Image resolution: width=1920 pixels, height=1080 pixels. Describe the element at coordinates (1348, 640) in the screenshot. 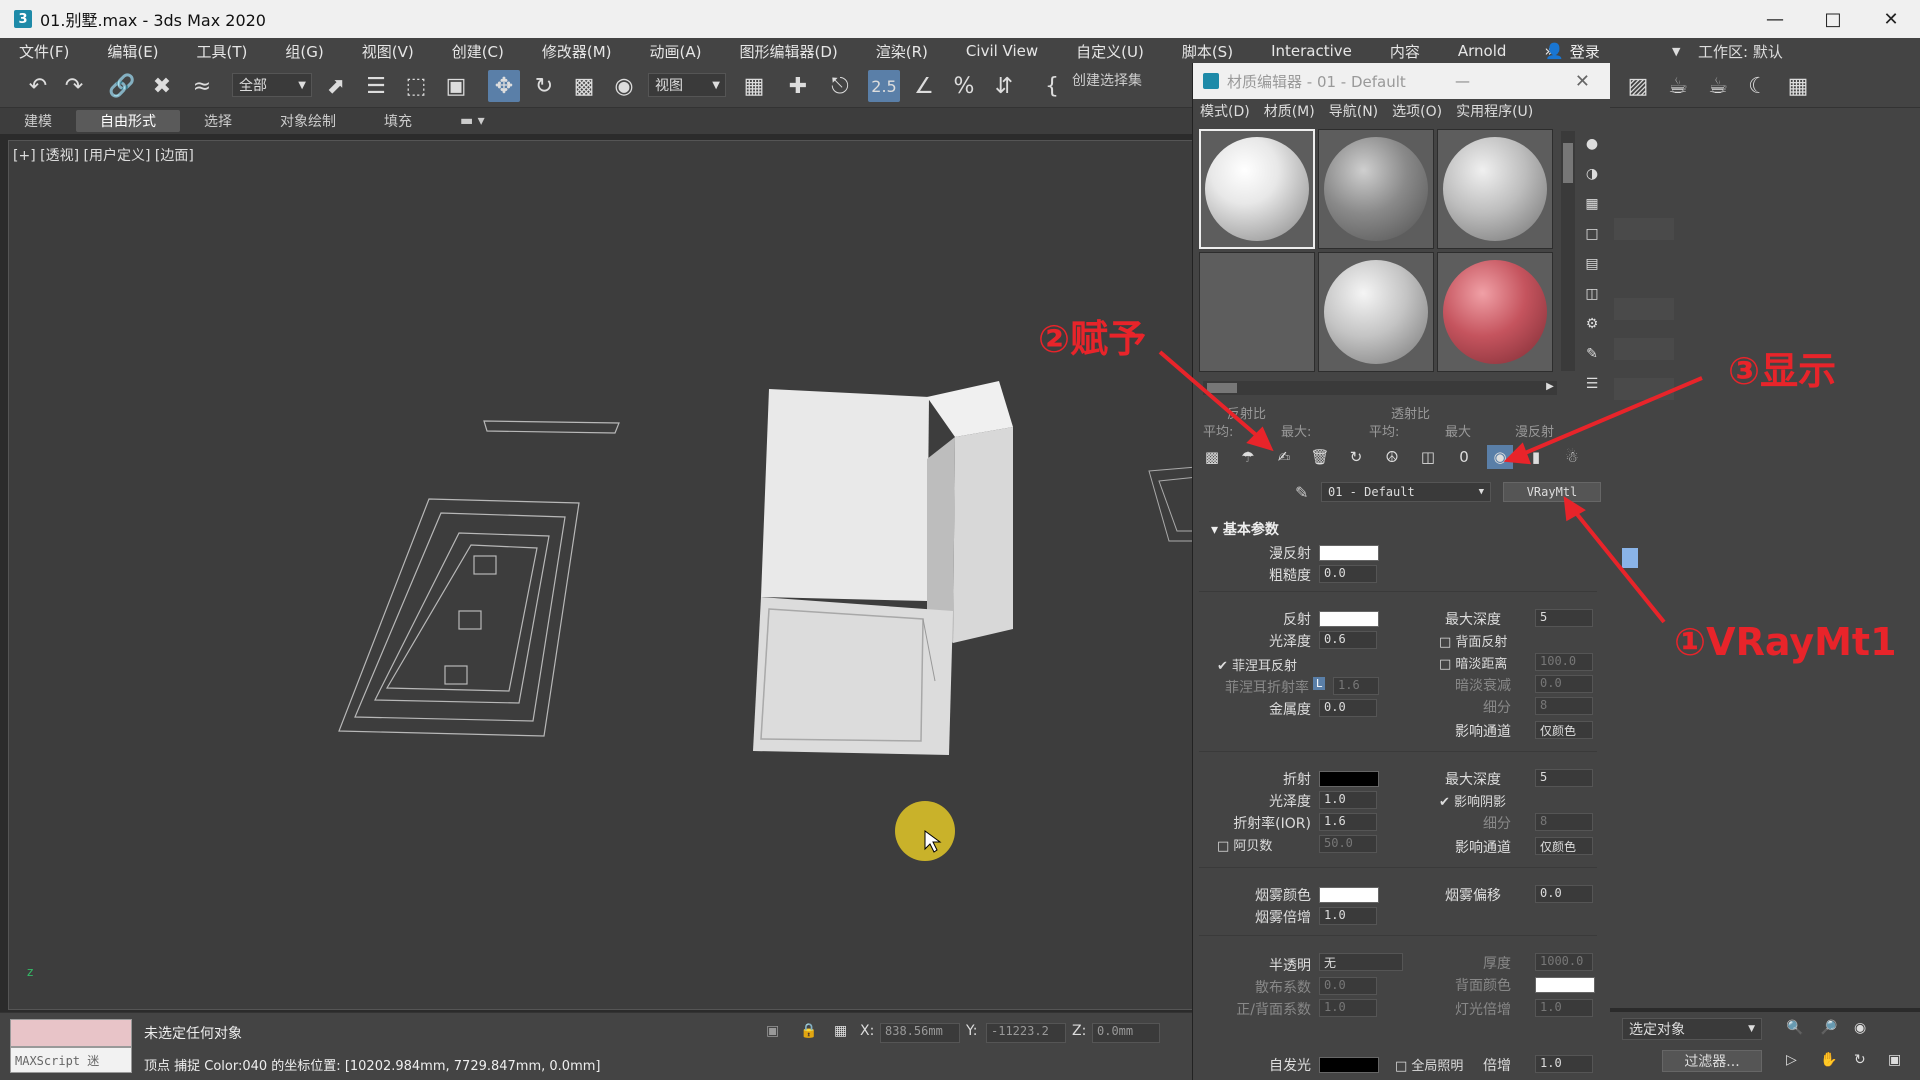

I see `gloss-input: 0.6` at that location.